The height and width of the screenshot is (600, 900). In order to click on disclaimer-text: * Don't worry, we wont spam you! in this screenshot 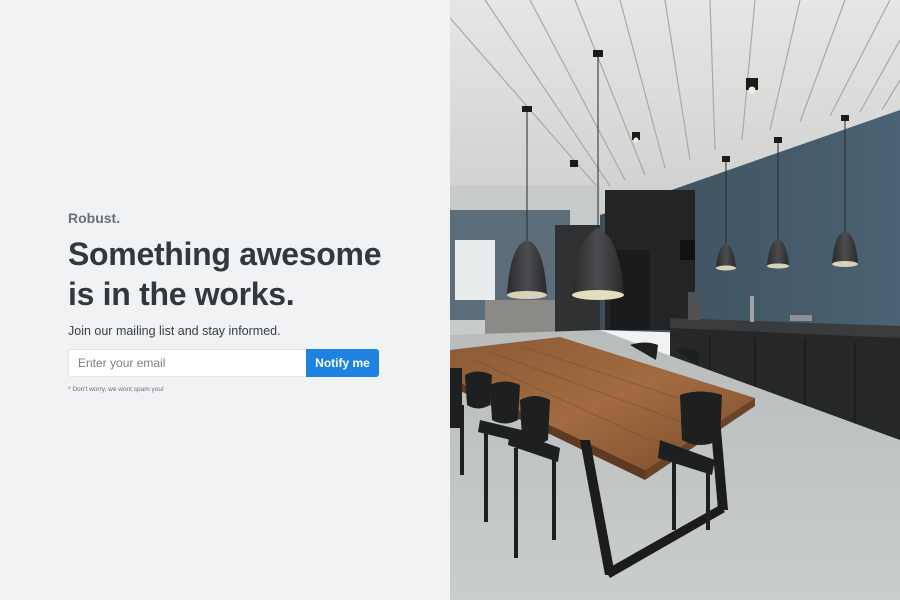, I will do `click(116, 389)`.